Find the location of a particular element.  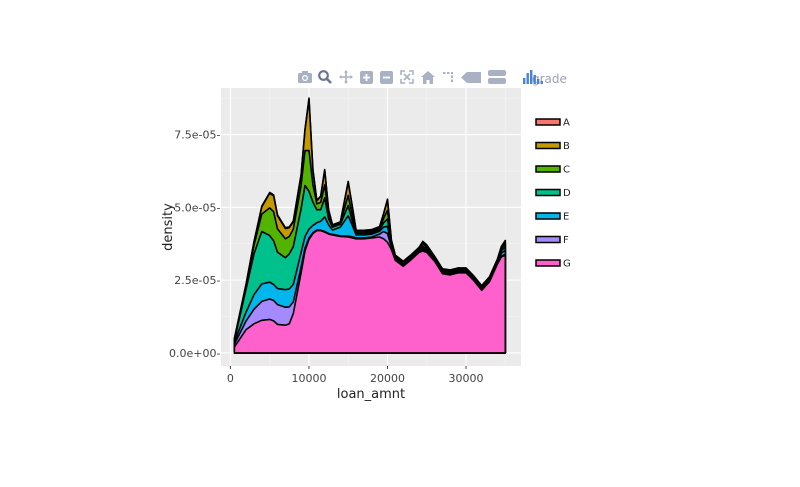

legend-label: C is located at coordinates (566, 170).